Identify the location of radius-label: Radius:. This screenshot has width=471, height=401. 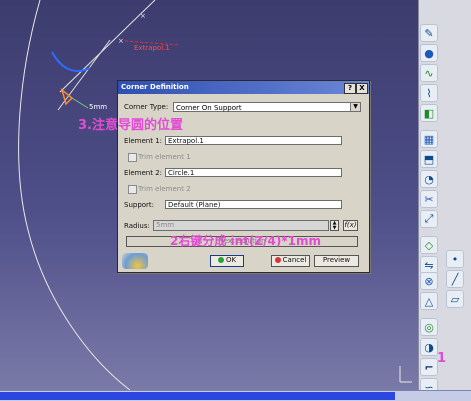
(137, 226).